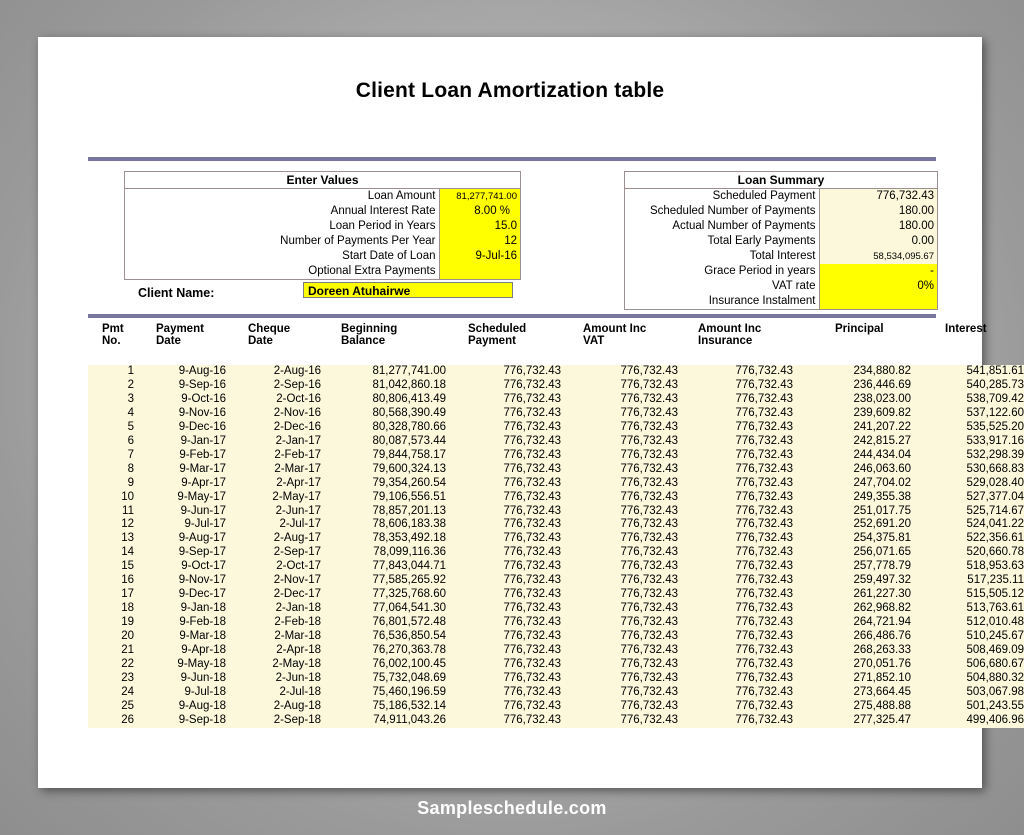 This screenshot has width=1024, height=835. Describe the element at coordinates (127, 664) in the screenshot. I see `cell-pmt-no: 22` at that location.